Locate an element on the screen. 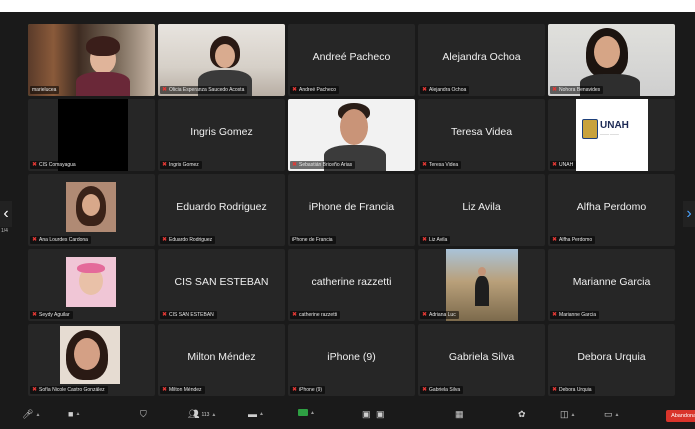  share-screen-icon is located at coordinates (303, 412).